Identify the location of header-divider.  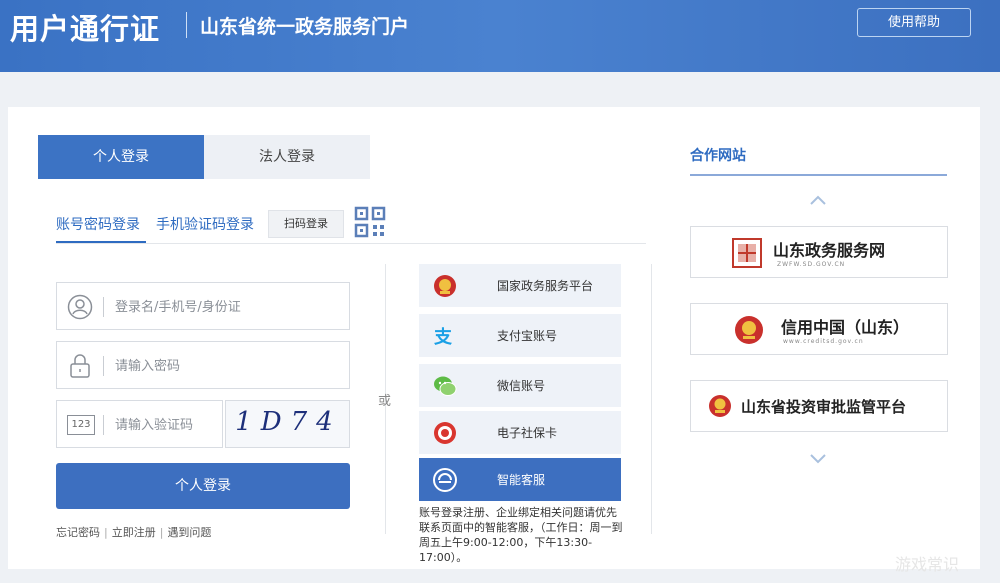
(186, 25).